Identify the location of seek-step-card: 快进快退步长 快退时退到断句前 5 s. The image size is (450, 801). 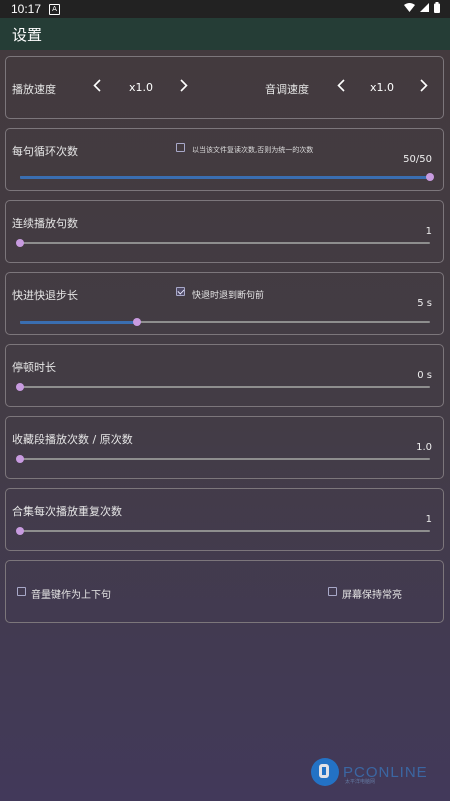
(224, 303).